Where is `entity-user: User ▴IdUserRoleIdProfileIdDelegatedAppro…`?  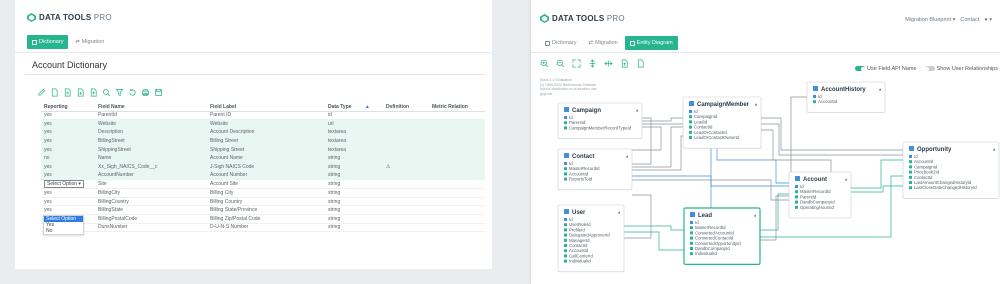
entity-user: User ▴IdUserRoleIdProfileIdDelegatedAppro… is located at coordinates (591, 238).